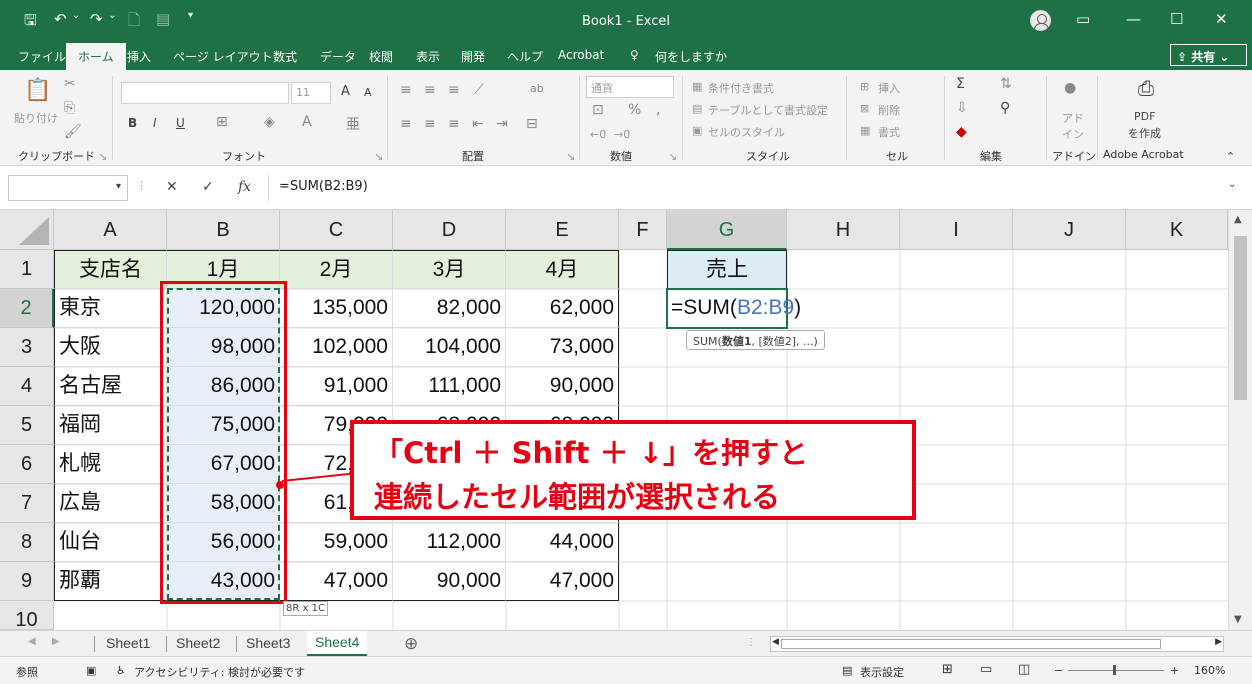 This screenshot has width=1252, height=684. I want to click on column-header-g: G, so click(727, 230).